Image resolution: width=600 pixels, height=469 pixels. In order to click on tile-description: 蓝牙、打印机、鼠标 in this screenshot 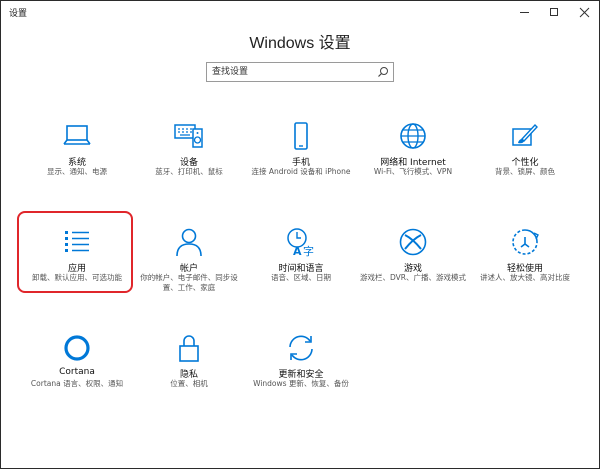, I will do `click(189, 171)`.